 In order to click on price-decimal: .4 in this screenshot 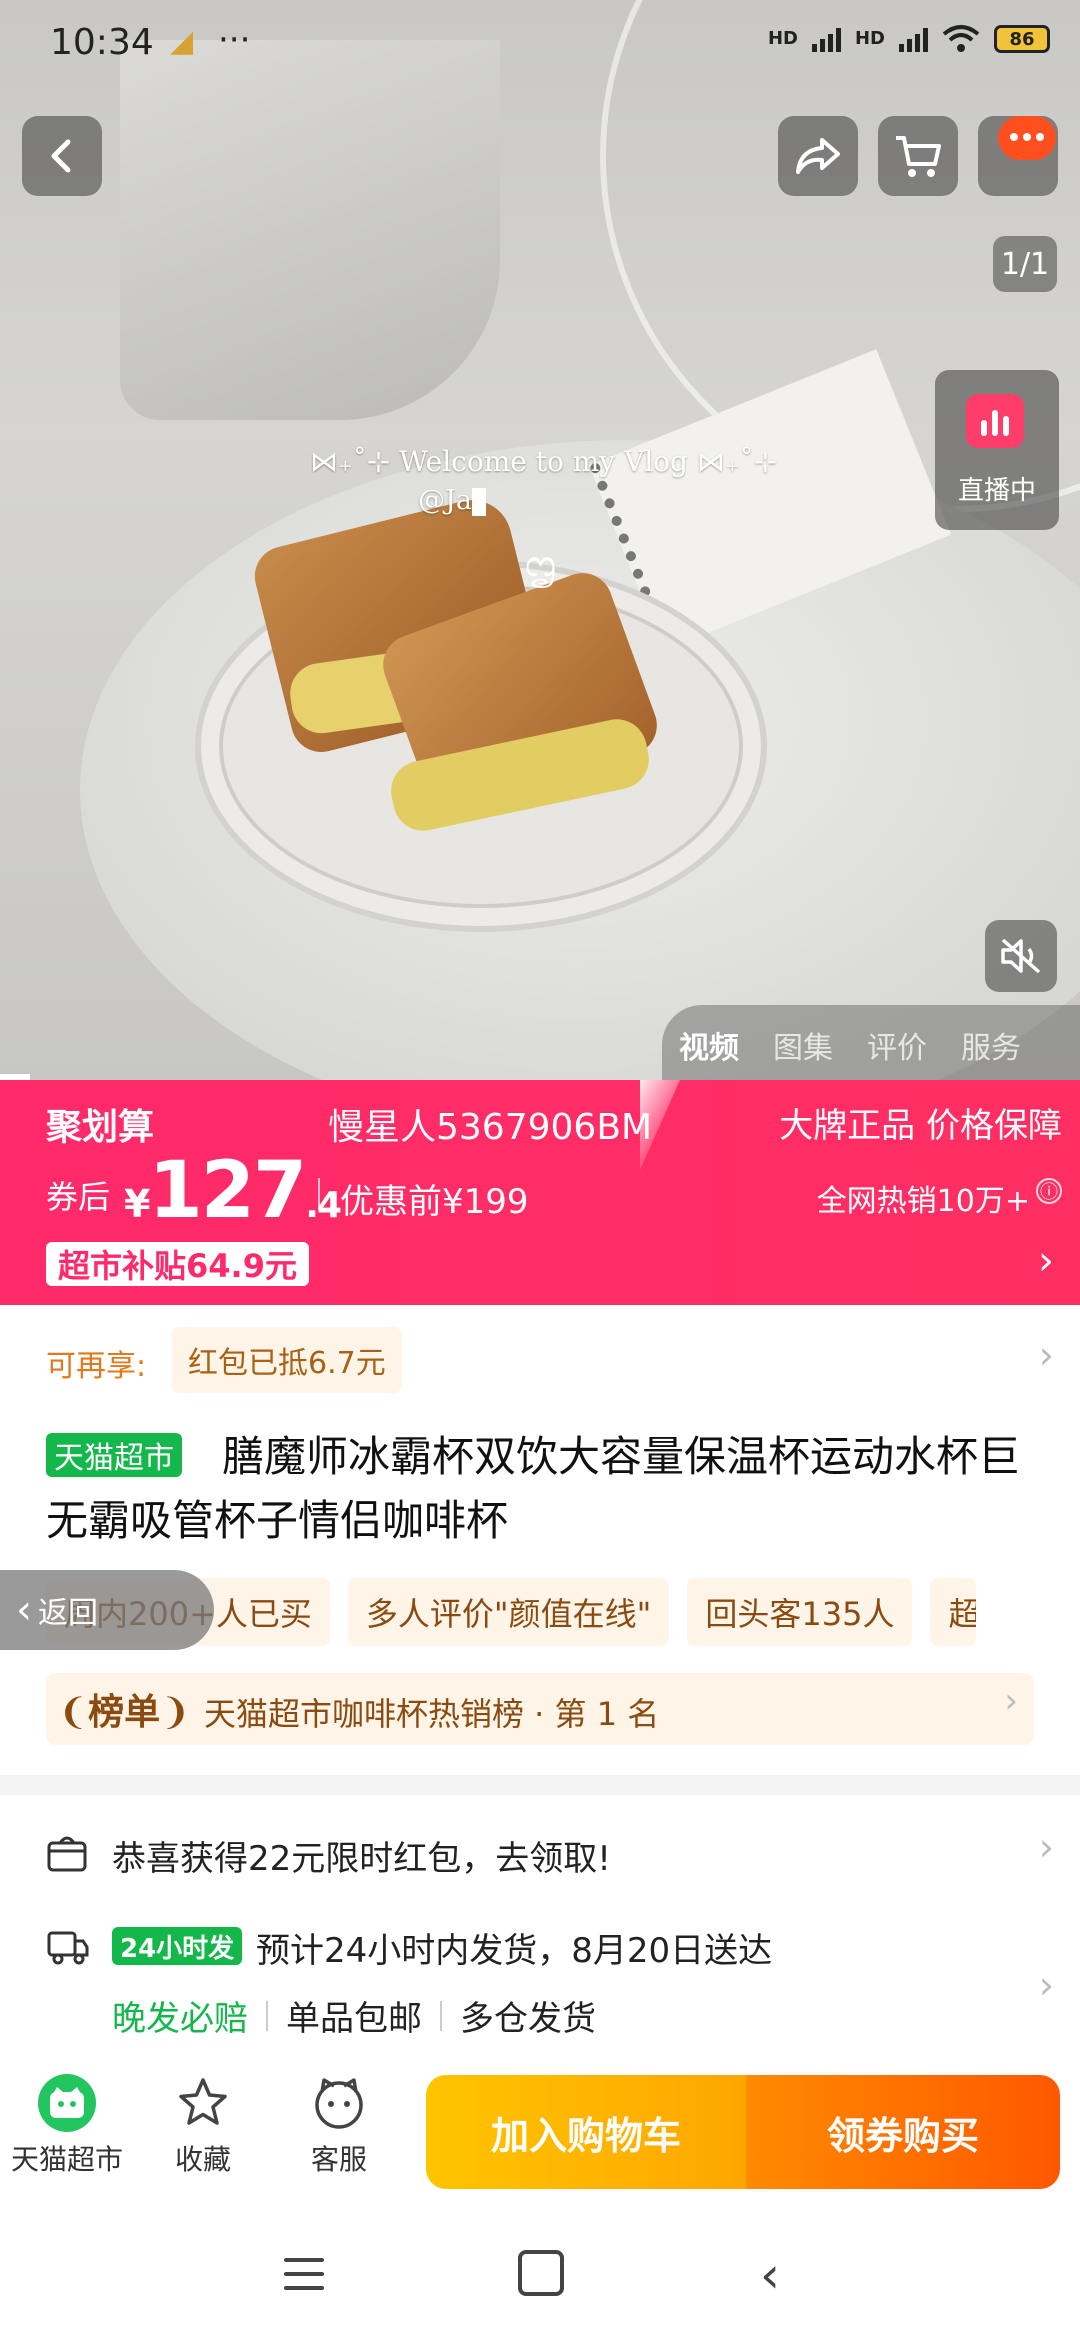, I will do `click(323, 1205)`.